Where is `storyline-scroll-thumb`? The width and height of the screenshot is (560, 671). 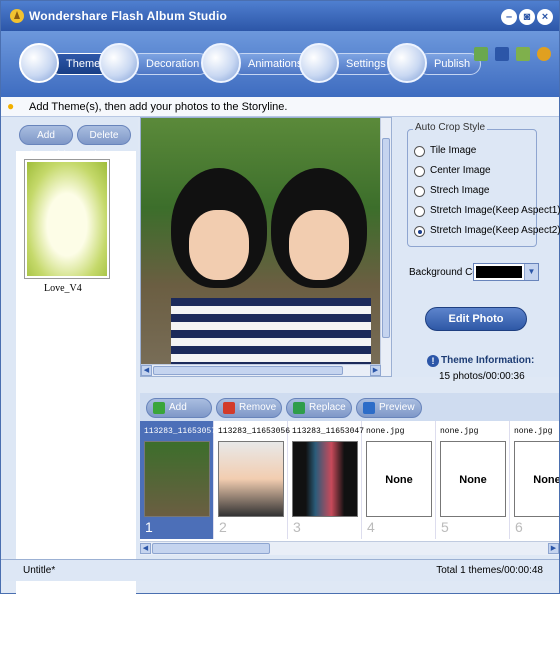
storyline-scroll-thumb is located at coordinates (211, 548).